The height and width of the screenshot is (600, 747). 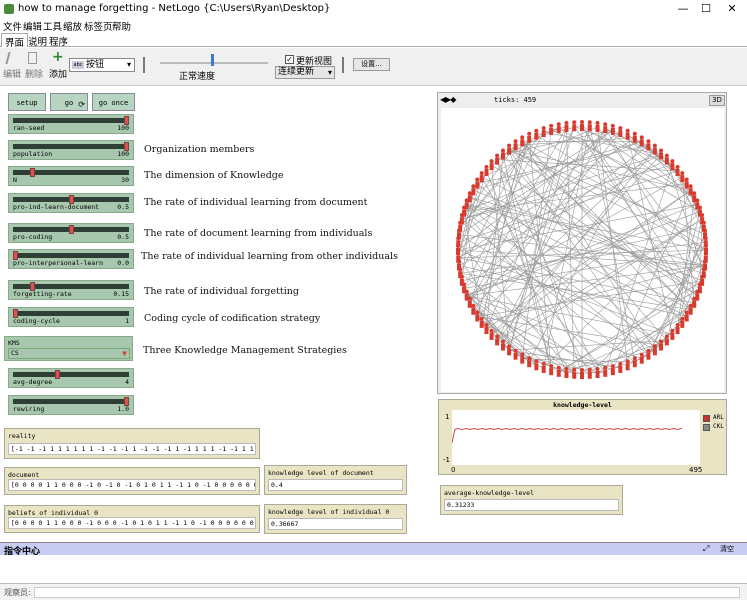 What do you see at coordinates (78, 65) in the screenshot?
I see `button-widget-icon: abc` at bounding box center [78, 65].